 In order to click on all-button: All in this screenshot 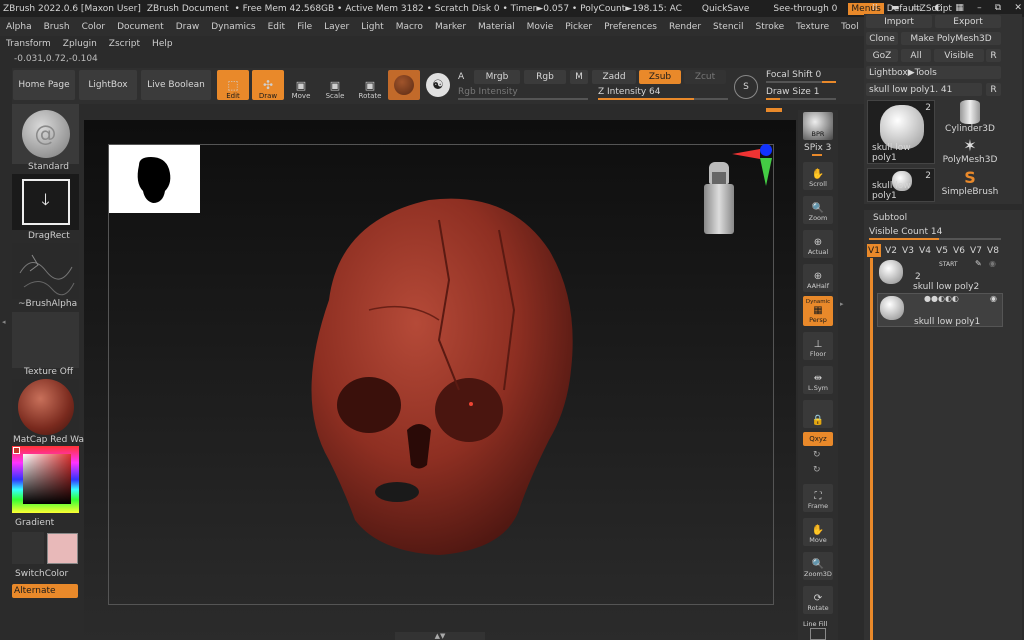, I will do `click(916, 55)`.